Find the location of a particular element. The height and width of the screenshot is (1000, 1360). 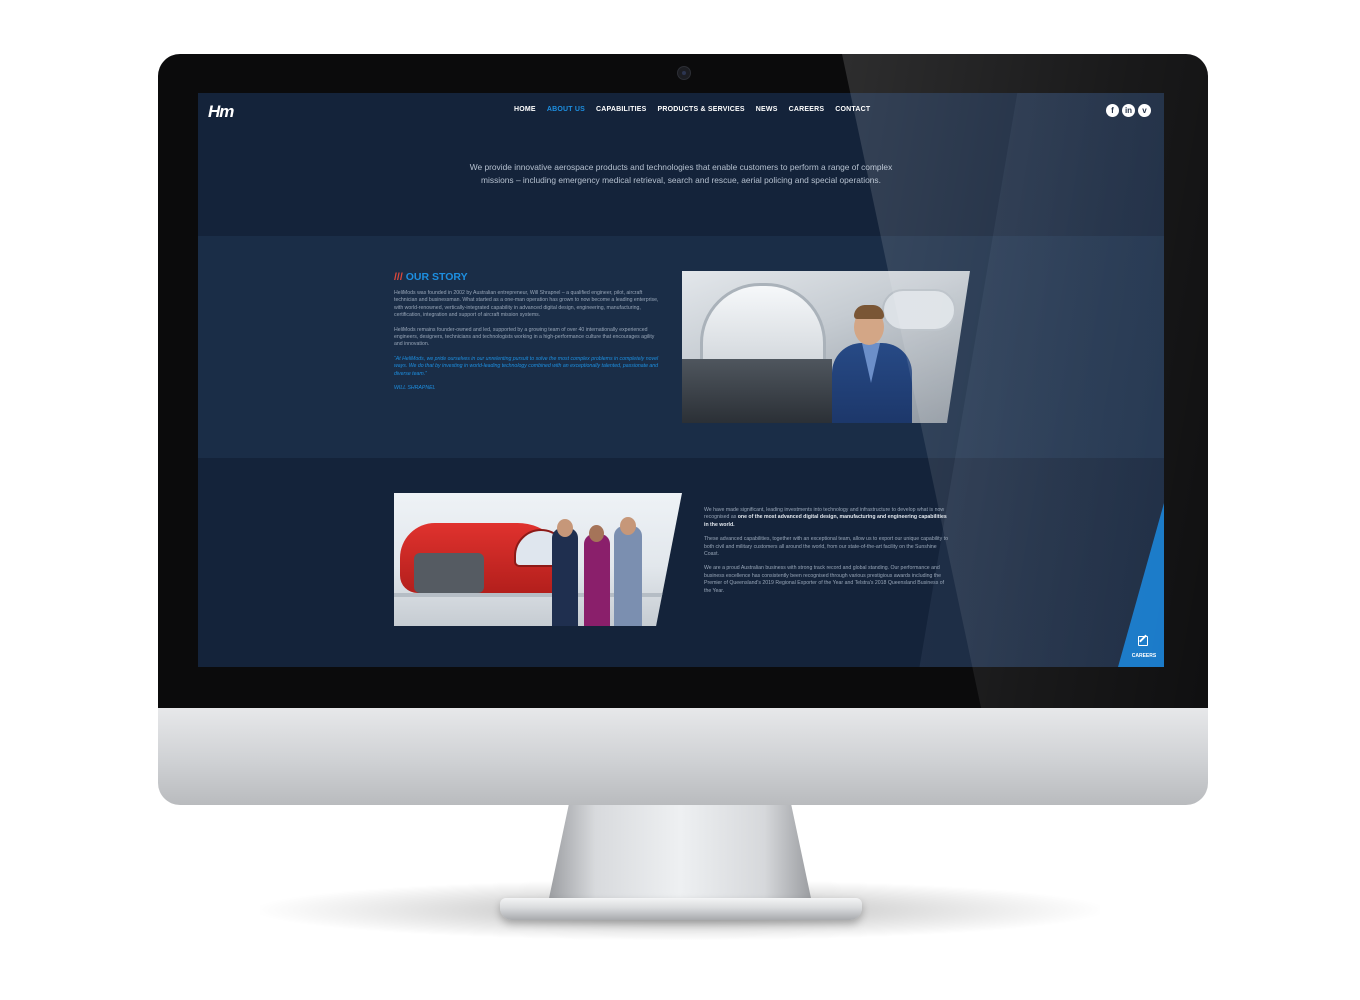

linkedin-icon: in is located at coordinates (1128, 110).